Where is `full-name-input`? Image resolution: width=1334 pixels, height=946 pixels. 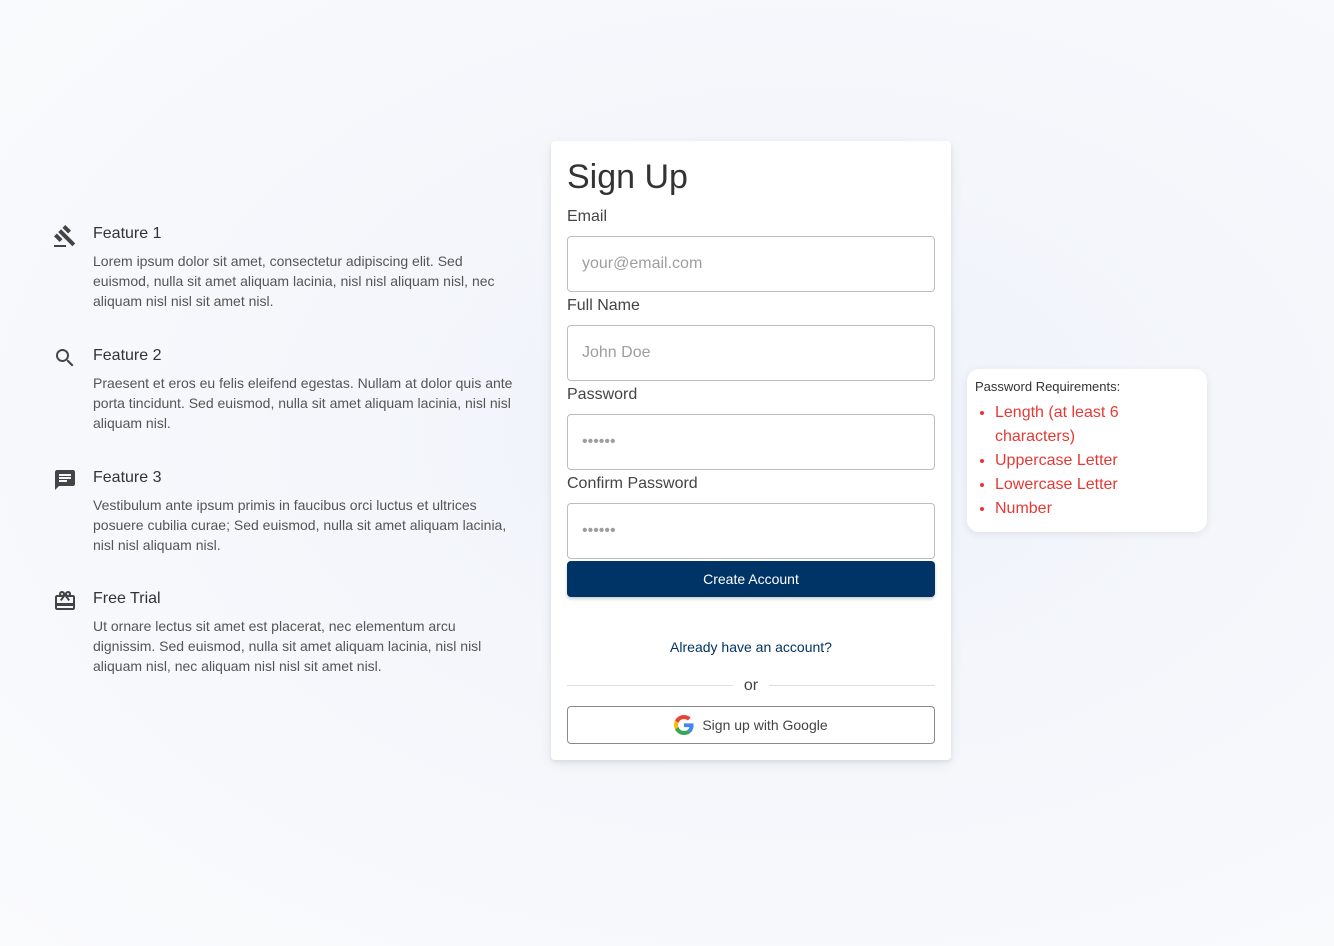 full-name-input is located at coordinates (751, 353).